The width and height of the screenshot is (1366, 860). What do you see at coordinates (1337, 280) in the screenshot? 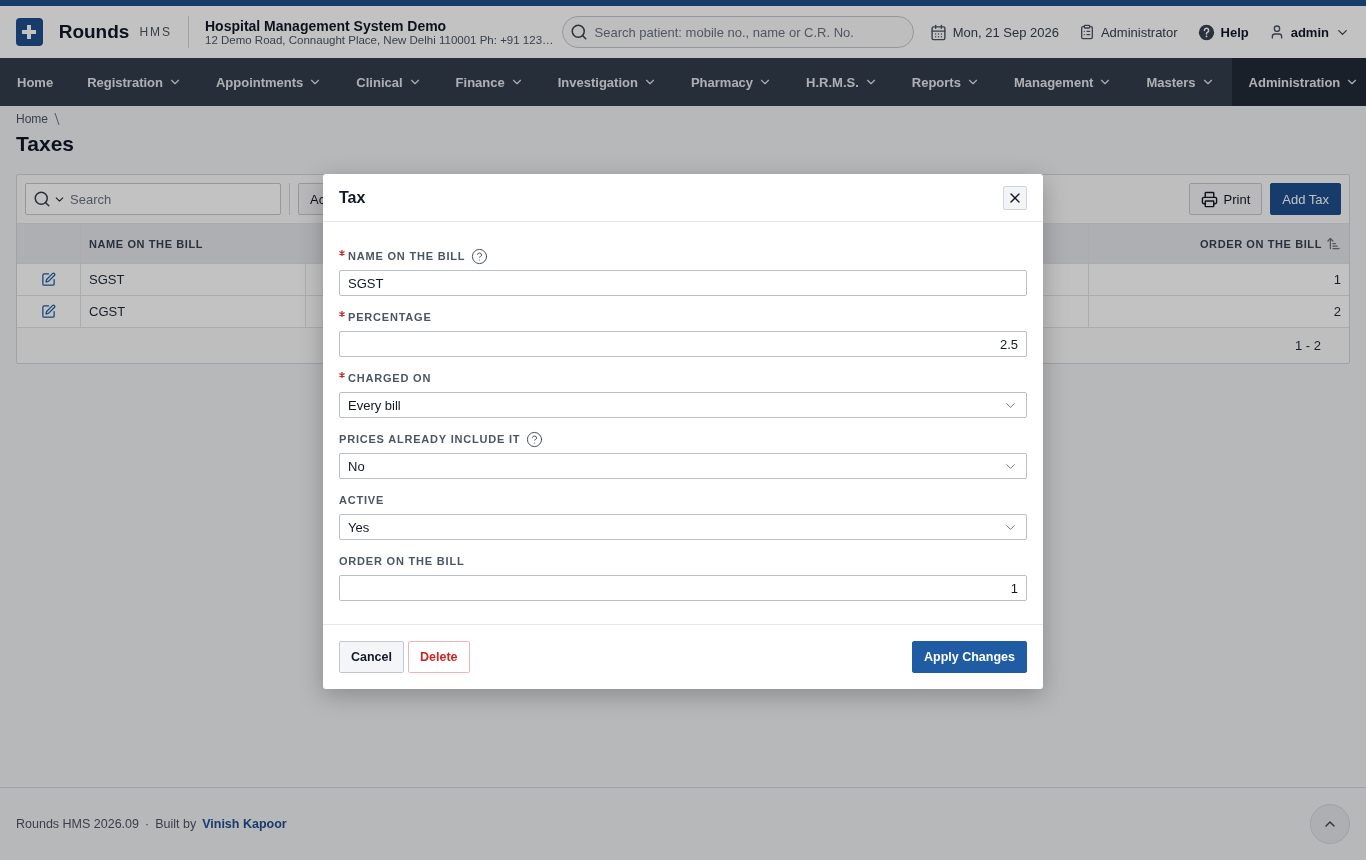
I see `table-cell-text: 1` at bounding box center [1337, 280].